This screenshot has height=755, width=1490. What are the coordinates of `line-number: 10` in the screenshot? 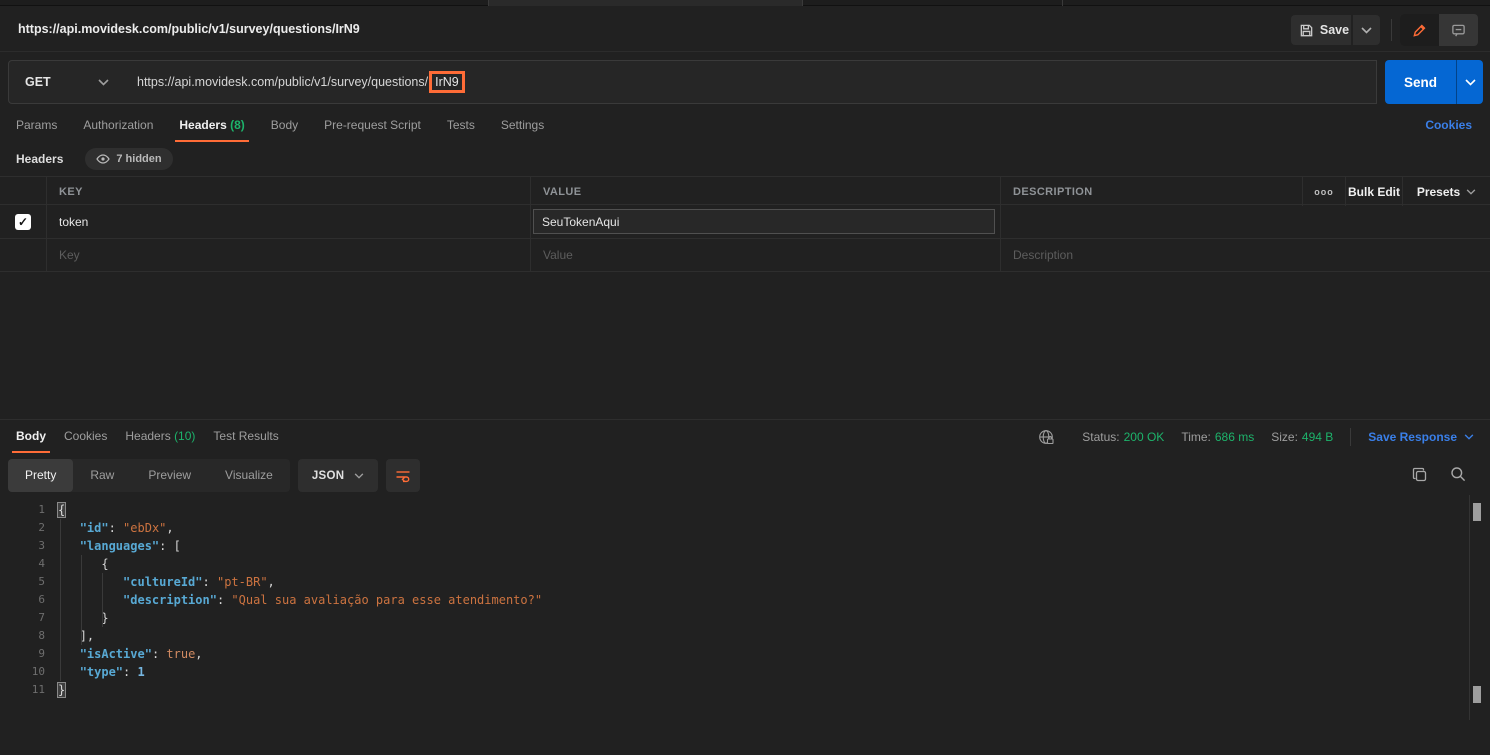 It's located at (38, 671).